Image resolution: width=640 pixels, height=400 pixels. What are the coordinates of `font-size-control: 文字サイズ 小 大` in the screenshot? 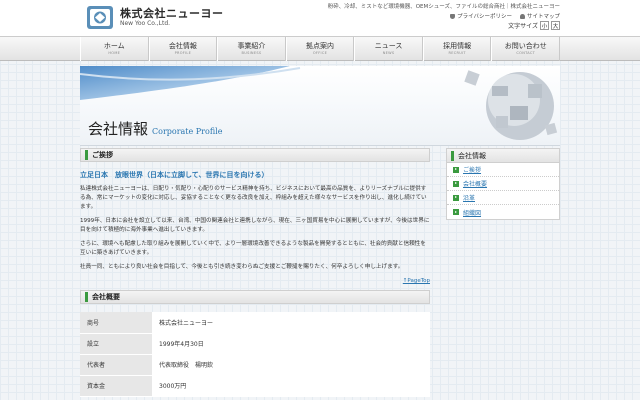 It's located at (534, 25).